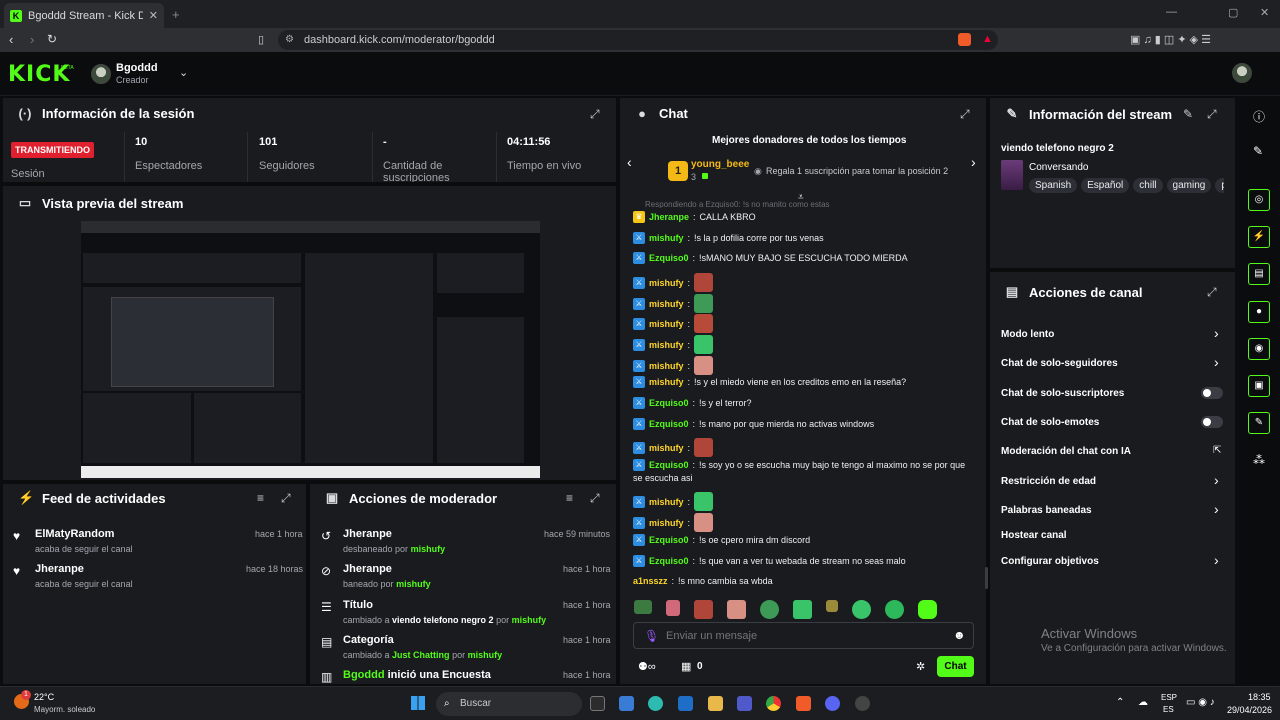 The width and height of the screenshot is (1280, 720). What do you see at coordinates (773, 703) in the screenshot?
I see `chrome-icon` at bounding box center [773, 703].